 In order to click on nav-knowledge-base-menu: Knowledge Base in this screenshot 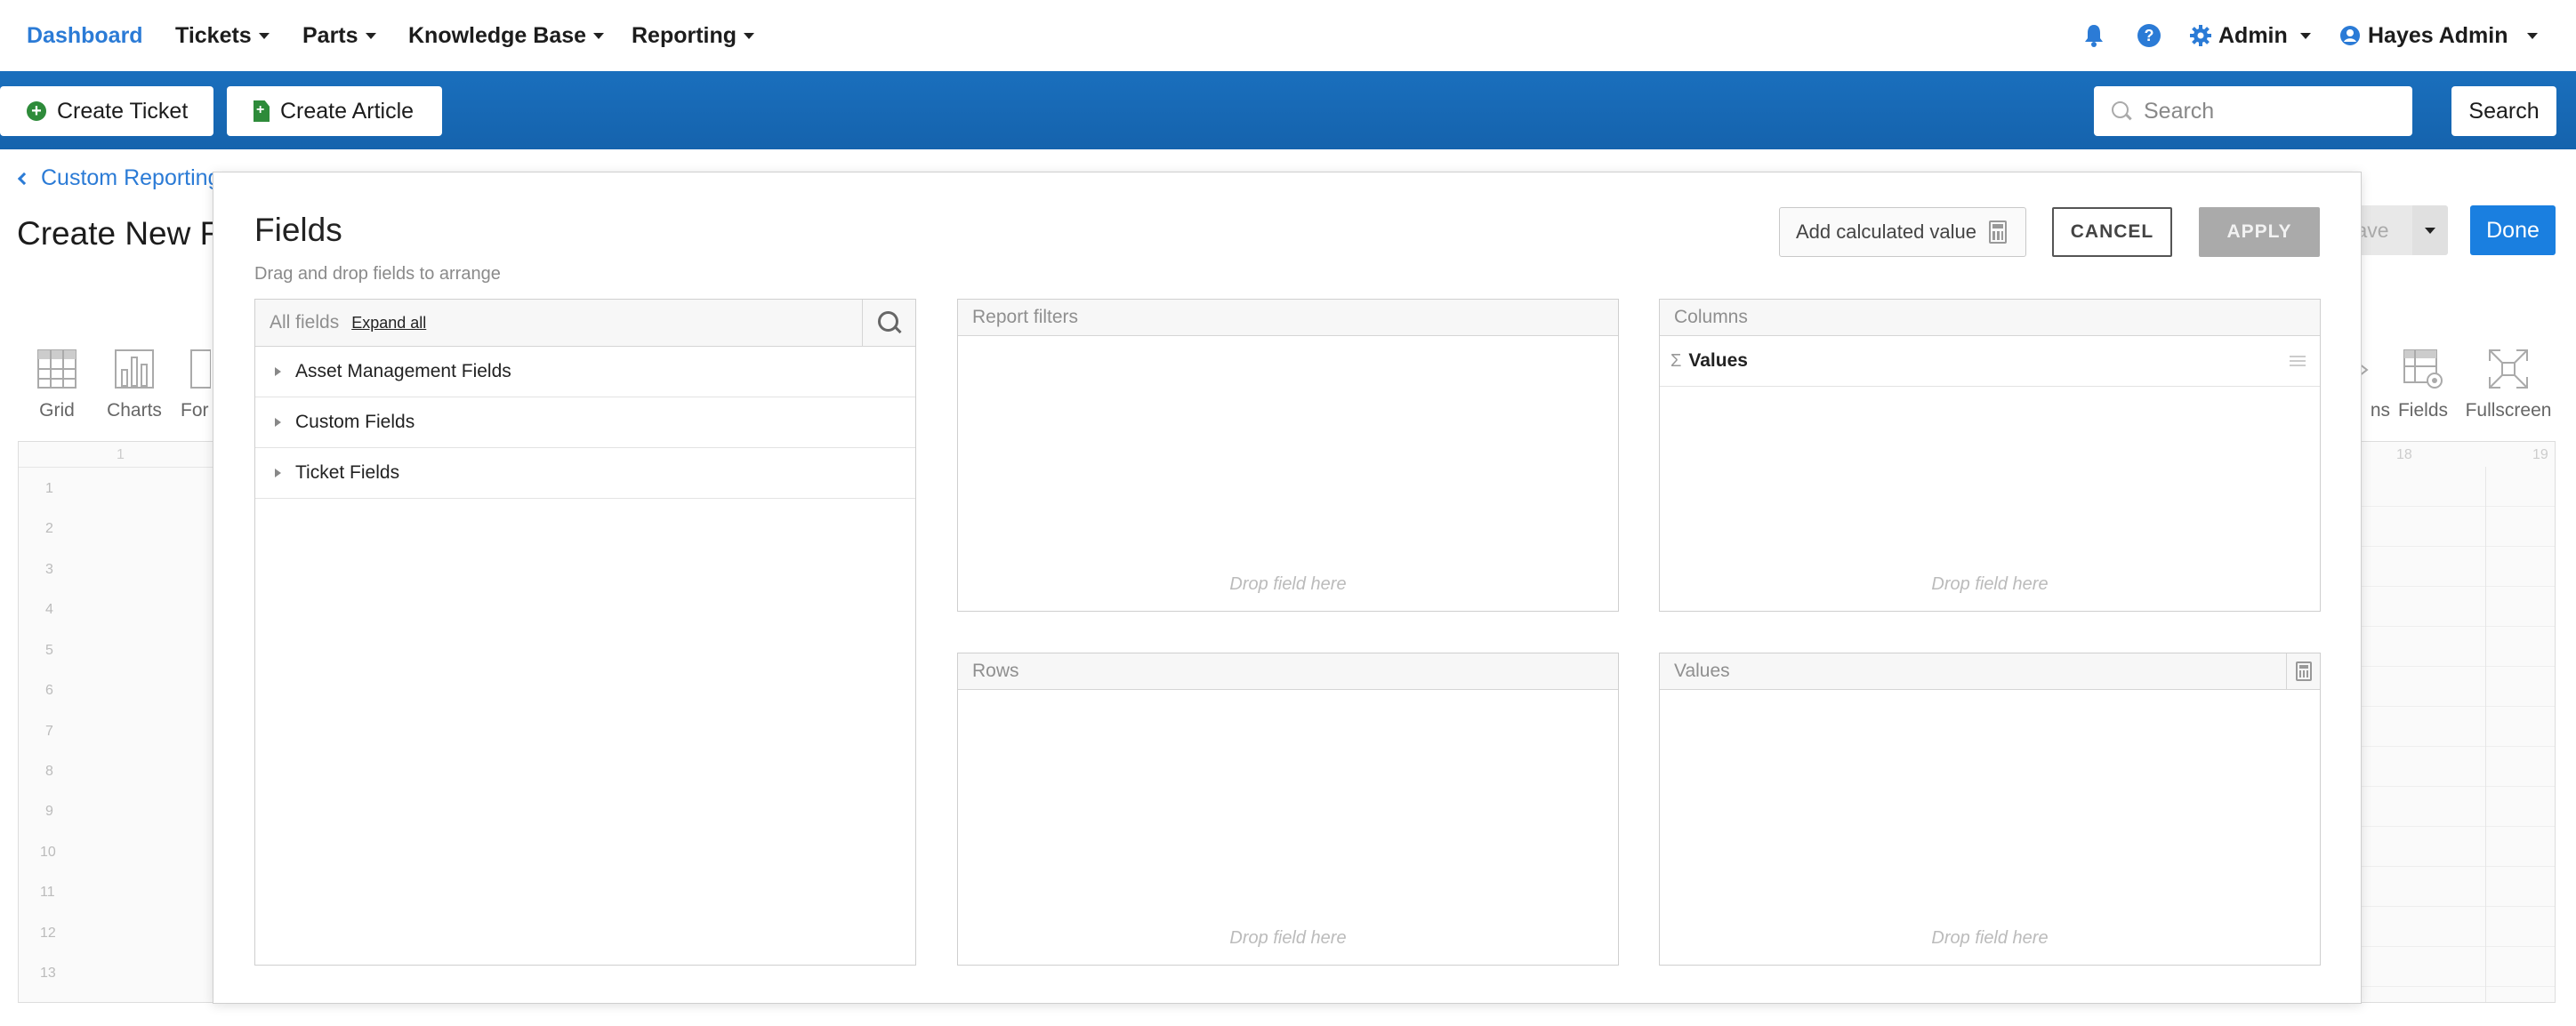, I will do `click(506, 35)`.